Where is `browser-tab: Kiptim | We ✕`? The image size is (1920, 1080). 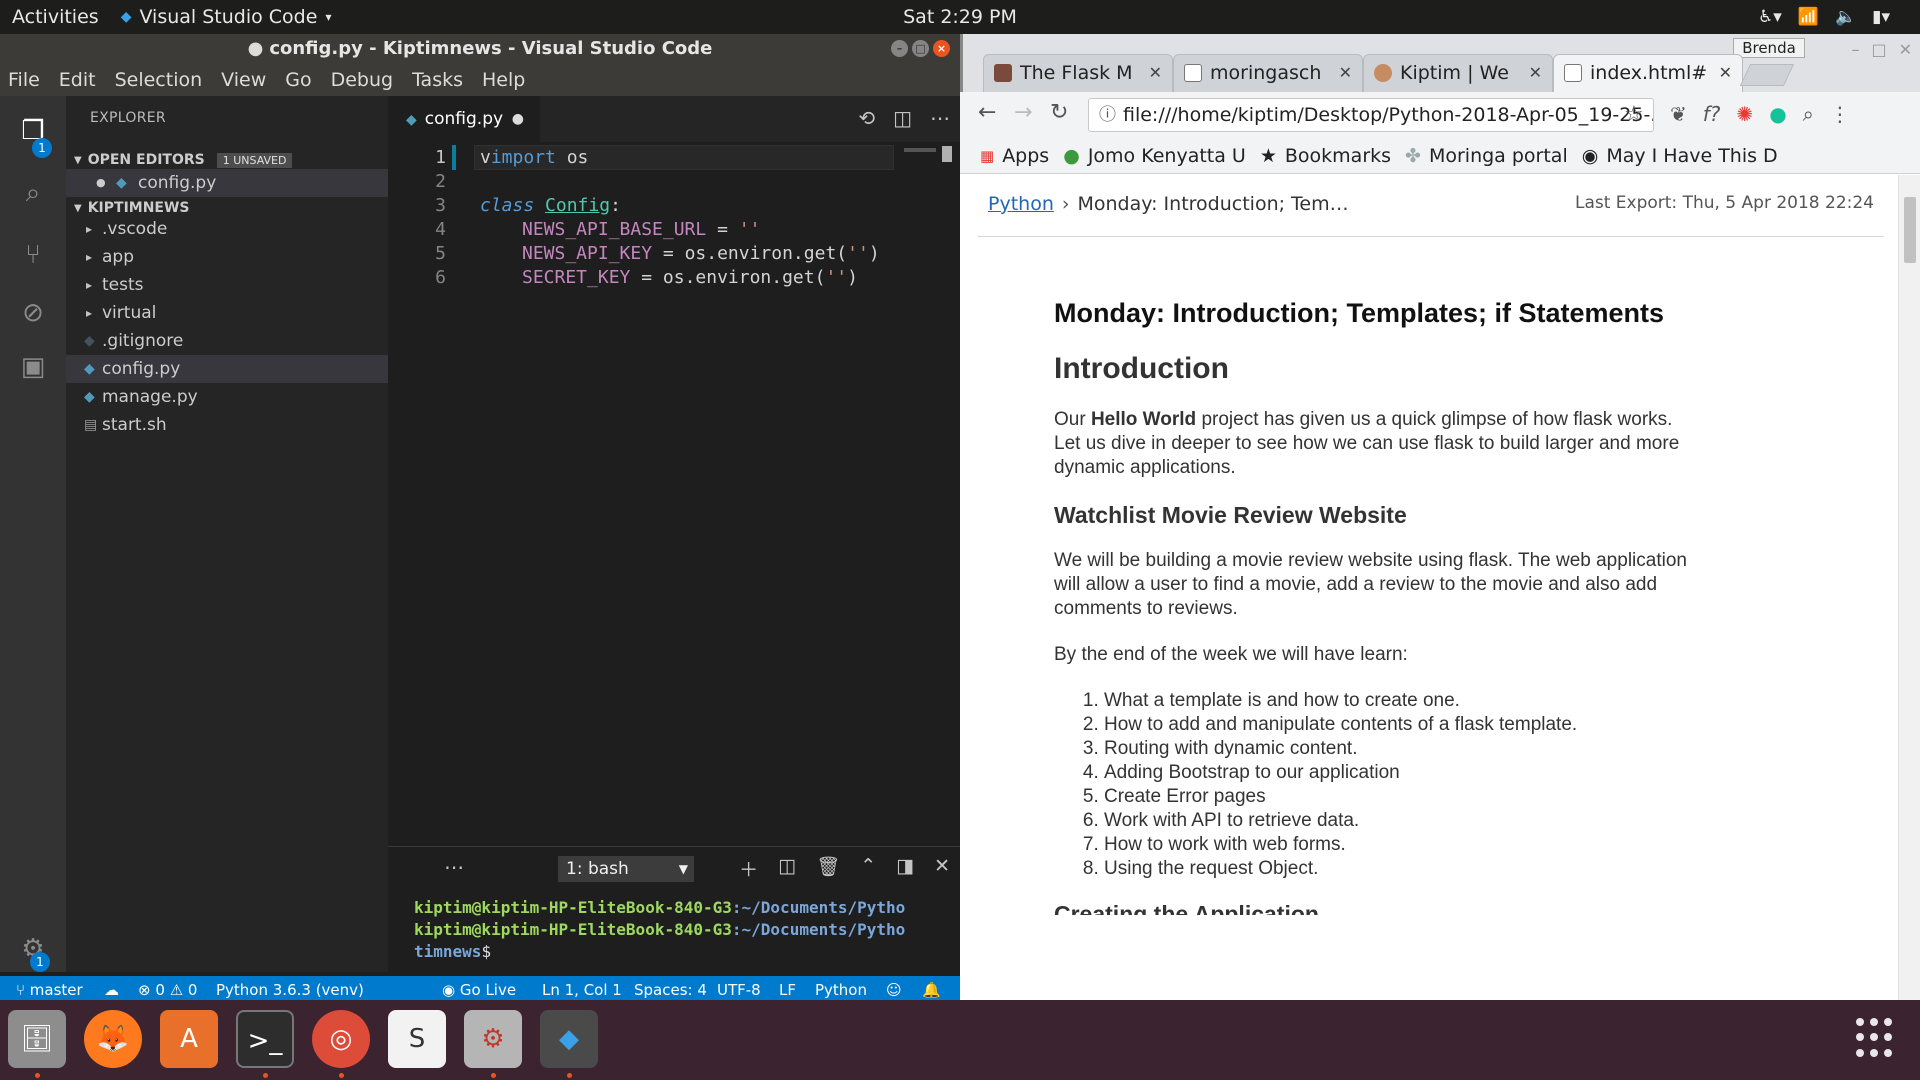
browser-tab: Kiptim | We ✕ is located at coordinates (1458, 73).